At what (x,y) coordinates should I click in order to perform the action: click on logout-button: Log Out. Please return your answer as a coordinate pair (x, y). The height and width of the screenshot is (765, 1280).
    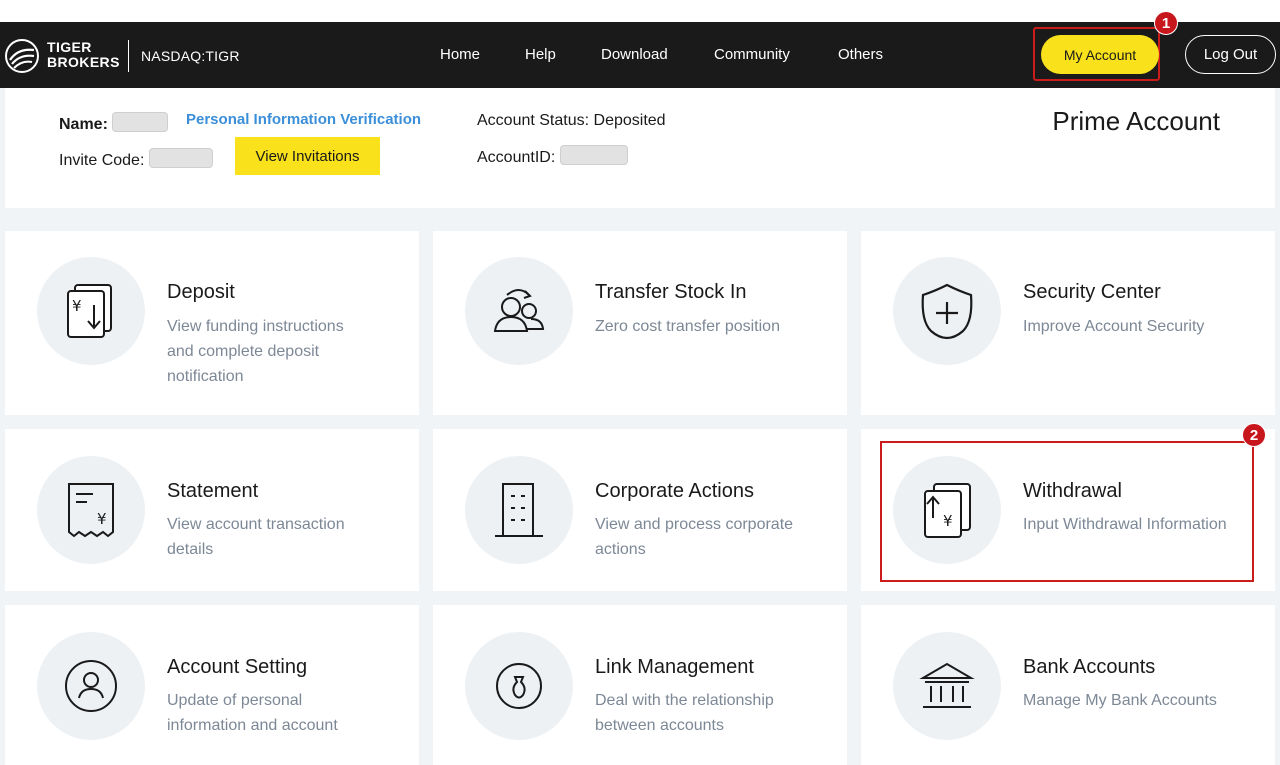
    Looking at the image, I should click on (1230, 54).